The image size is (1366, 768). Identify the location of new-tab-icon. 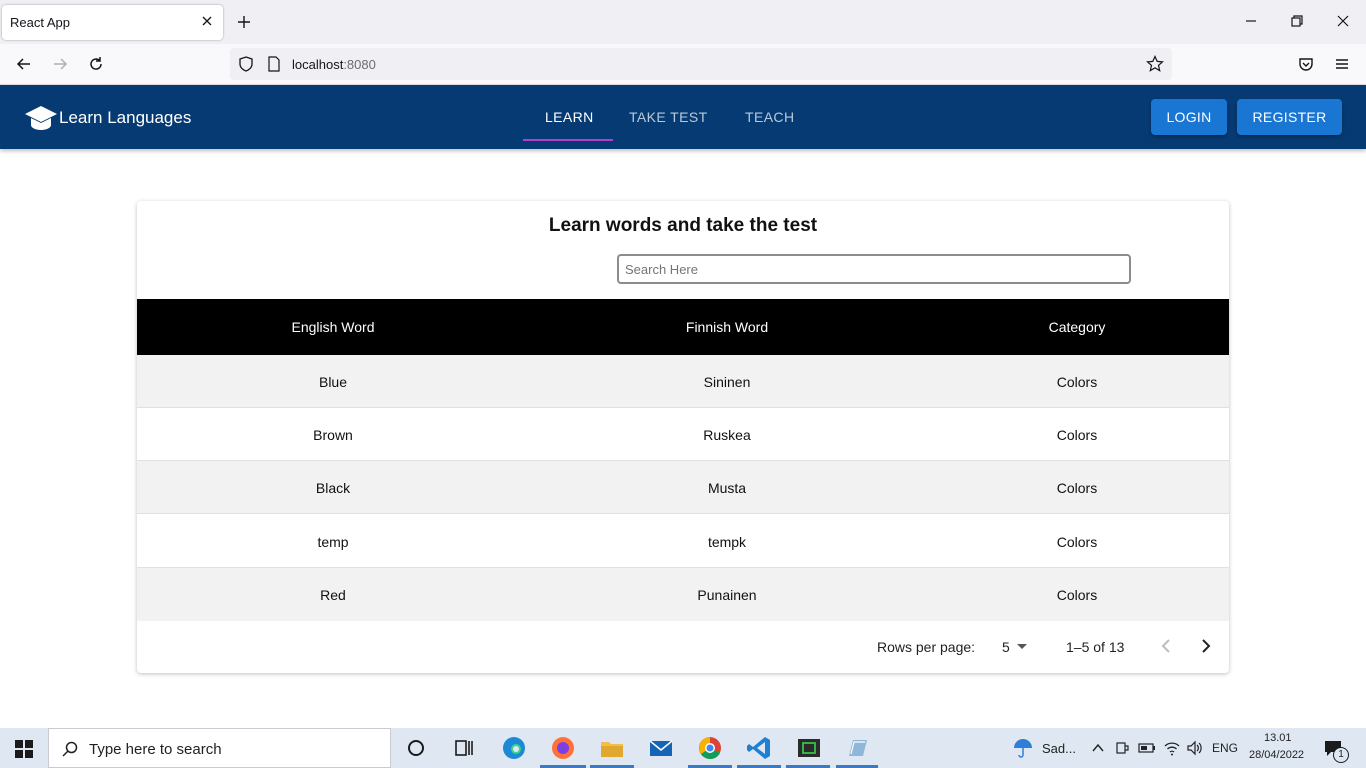
(244, 22).